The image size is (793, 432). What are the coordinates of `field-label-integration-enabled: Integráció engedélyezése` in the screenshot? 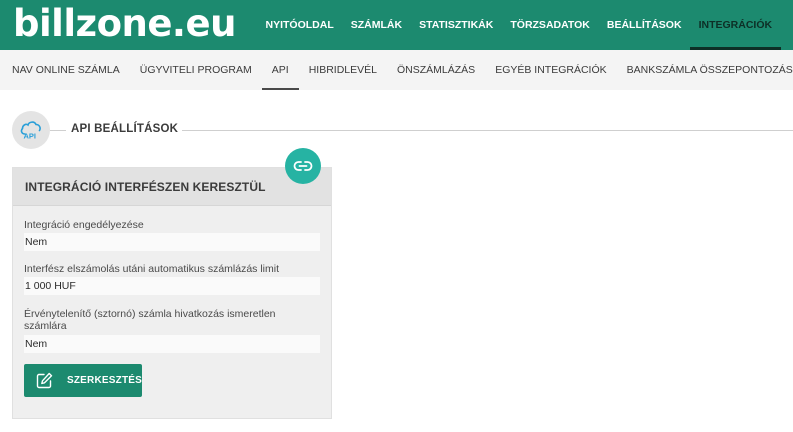 It's located at (84, 225).